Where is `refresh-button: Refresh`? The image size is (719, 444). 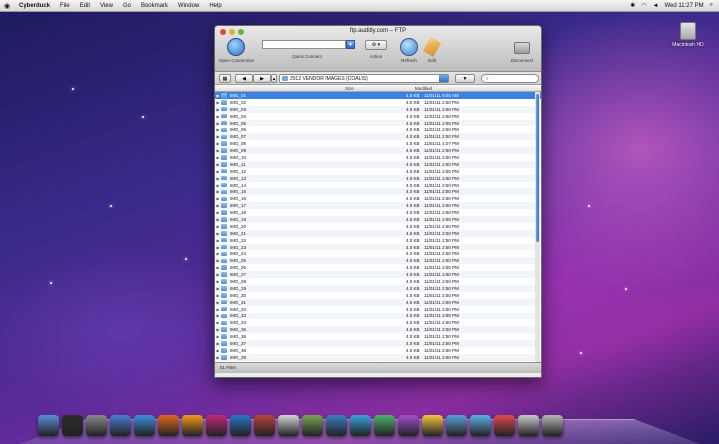 refresh-button: Refresh is located at coordinates (409, 50).